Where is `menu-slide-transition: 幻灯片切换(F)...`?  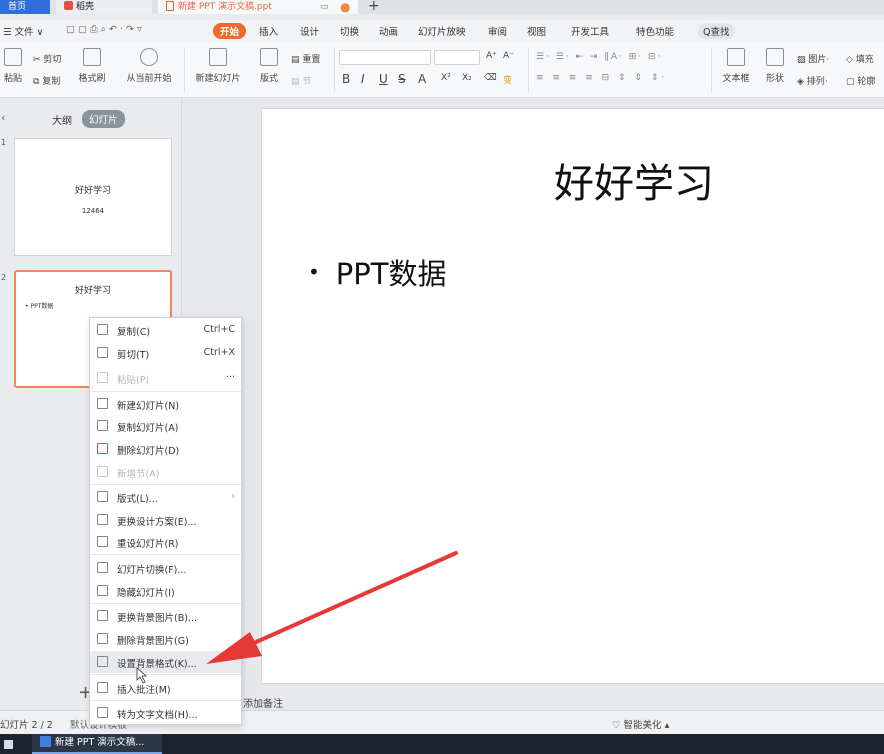 menu-slide-transition: 幻灯片切换(F)... is located at coordinates (165, 568).